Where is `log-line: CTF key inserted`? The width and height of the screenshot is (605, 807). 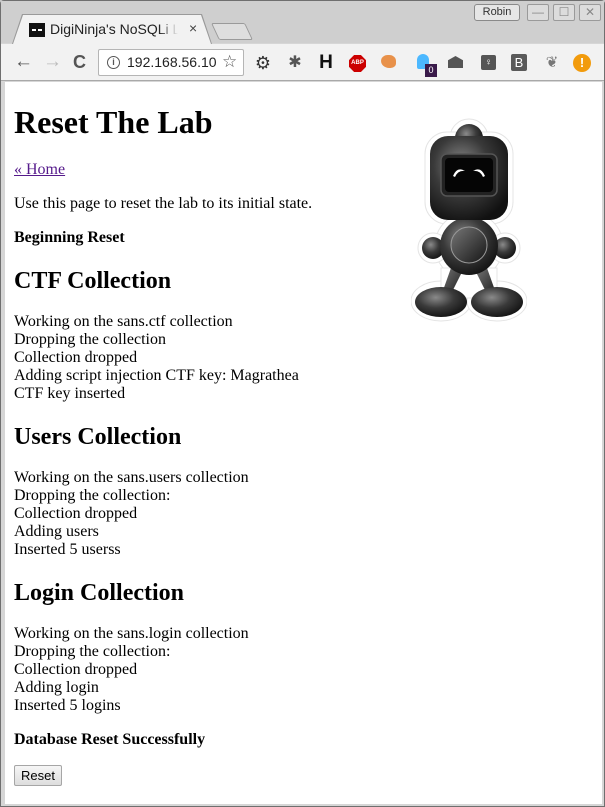
log-line: CTF key inserted is located at coordinates (70, 393).